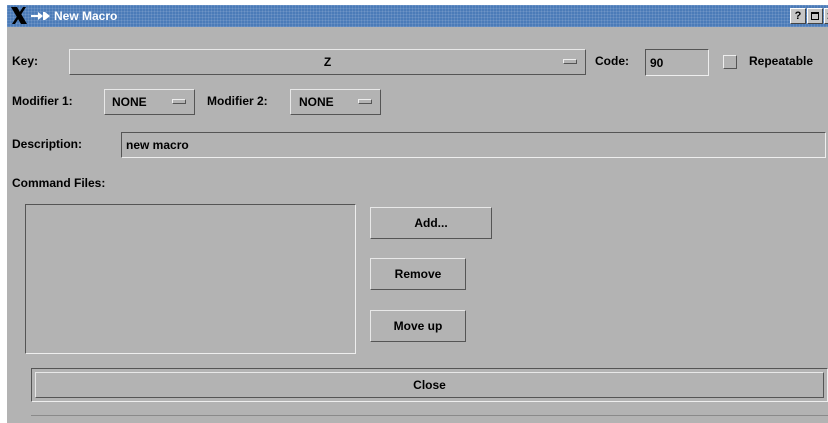  What do you see at coordinates (41, 16) in the screenshot?
I see `pin-icon` at bounding box center [41, 16].